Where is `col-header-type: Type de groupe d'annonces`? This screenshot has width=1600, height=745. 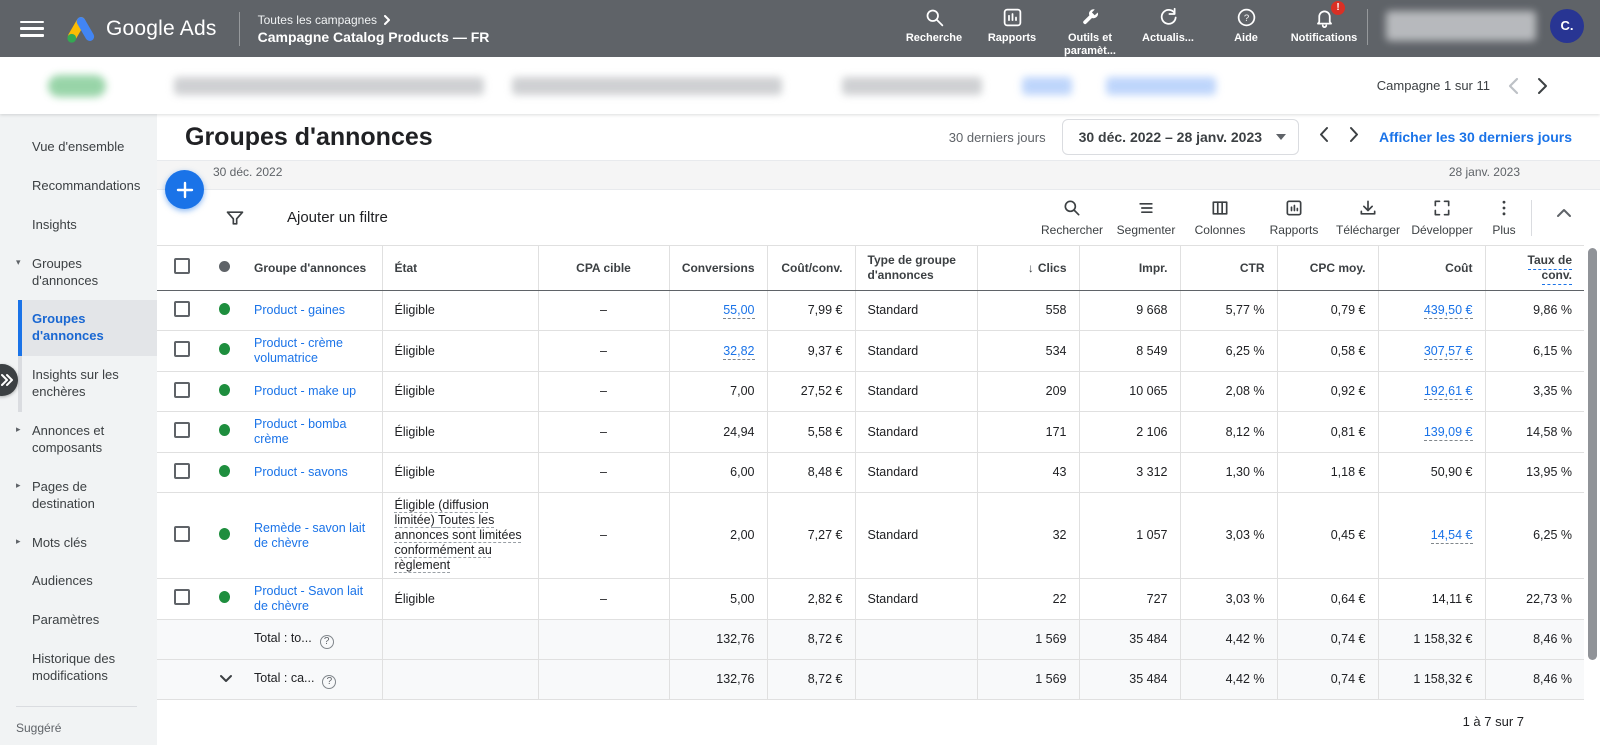 col-header-type: Type de groupe d'annonces is located at coordinates (915, 268).